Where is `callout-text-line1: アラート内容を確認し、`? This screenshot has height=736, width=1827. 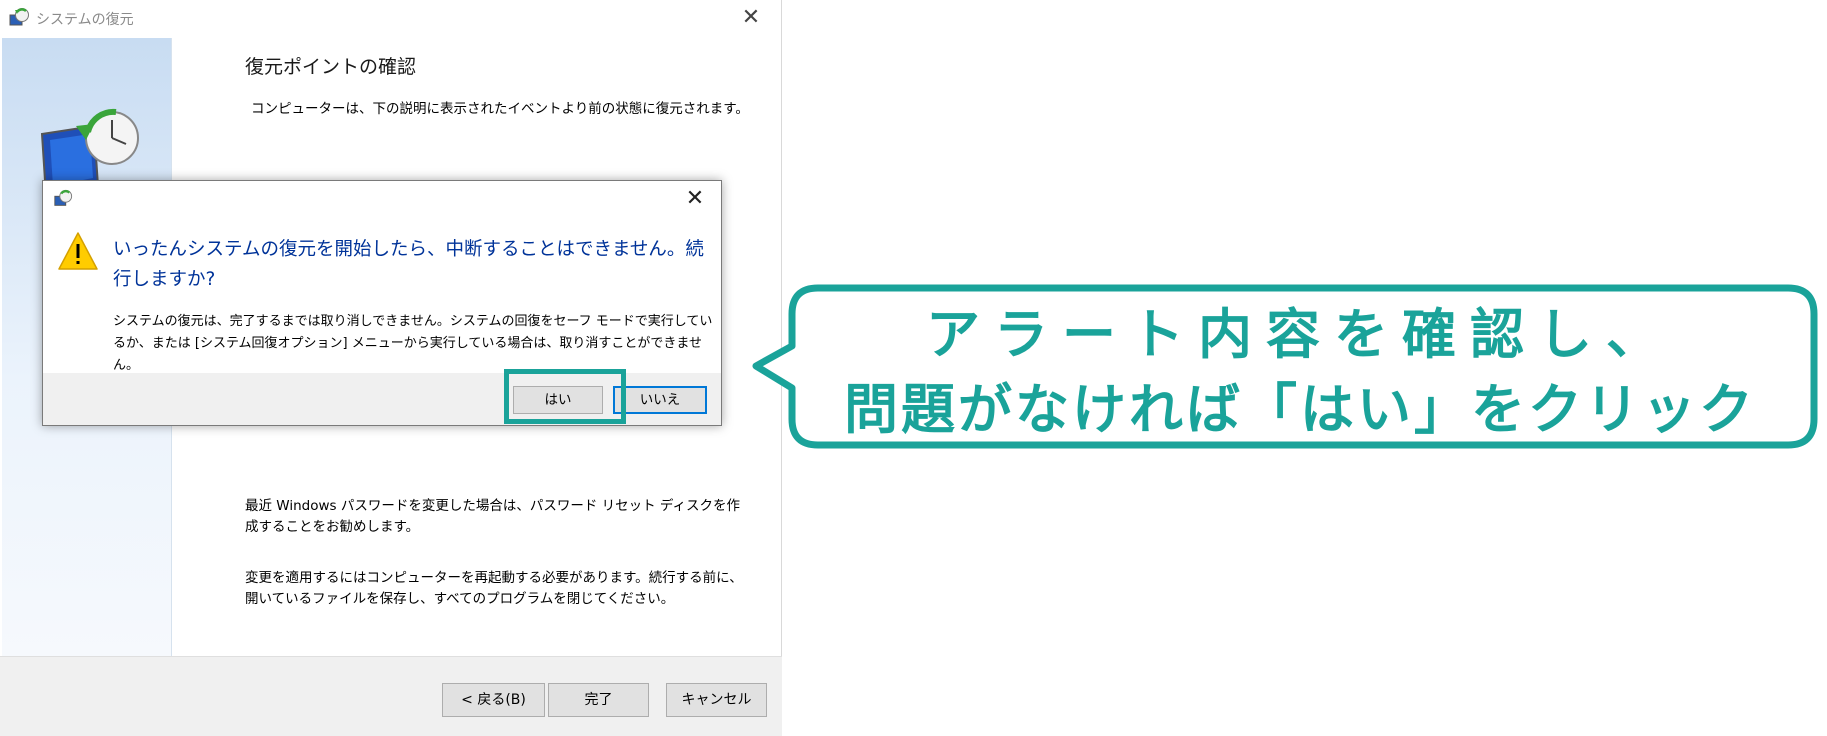
callout-text-line1: アラート内容を確認し、 is located at coordinates (1300, 334).